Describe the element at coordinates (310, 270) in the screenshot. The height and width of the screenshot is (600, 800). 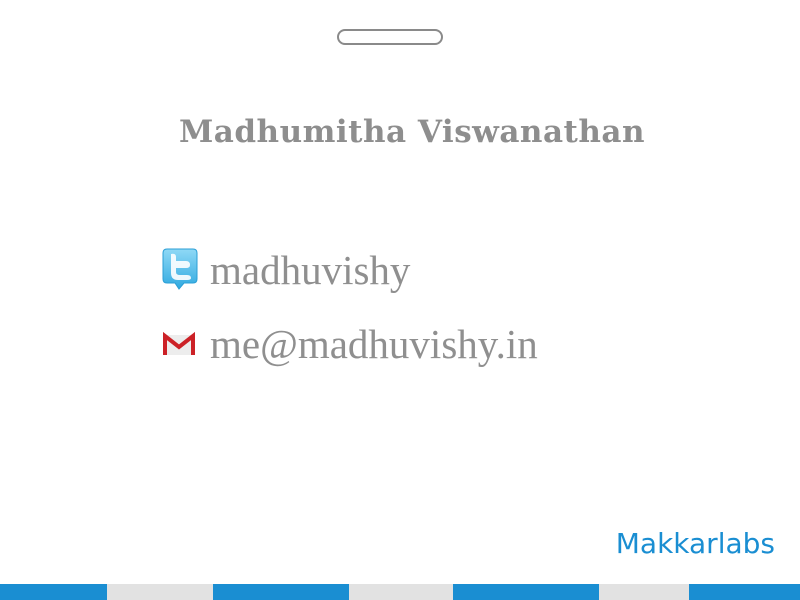
I see `twitter-handle: madhuvishy` at that location.